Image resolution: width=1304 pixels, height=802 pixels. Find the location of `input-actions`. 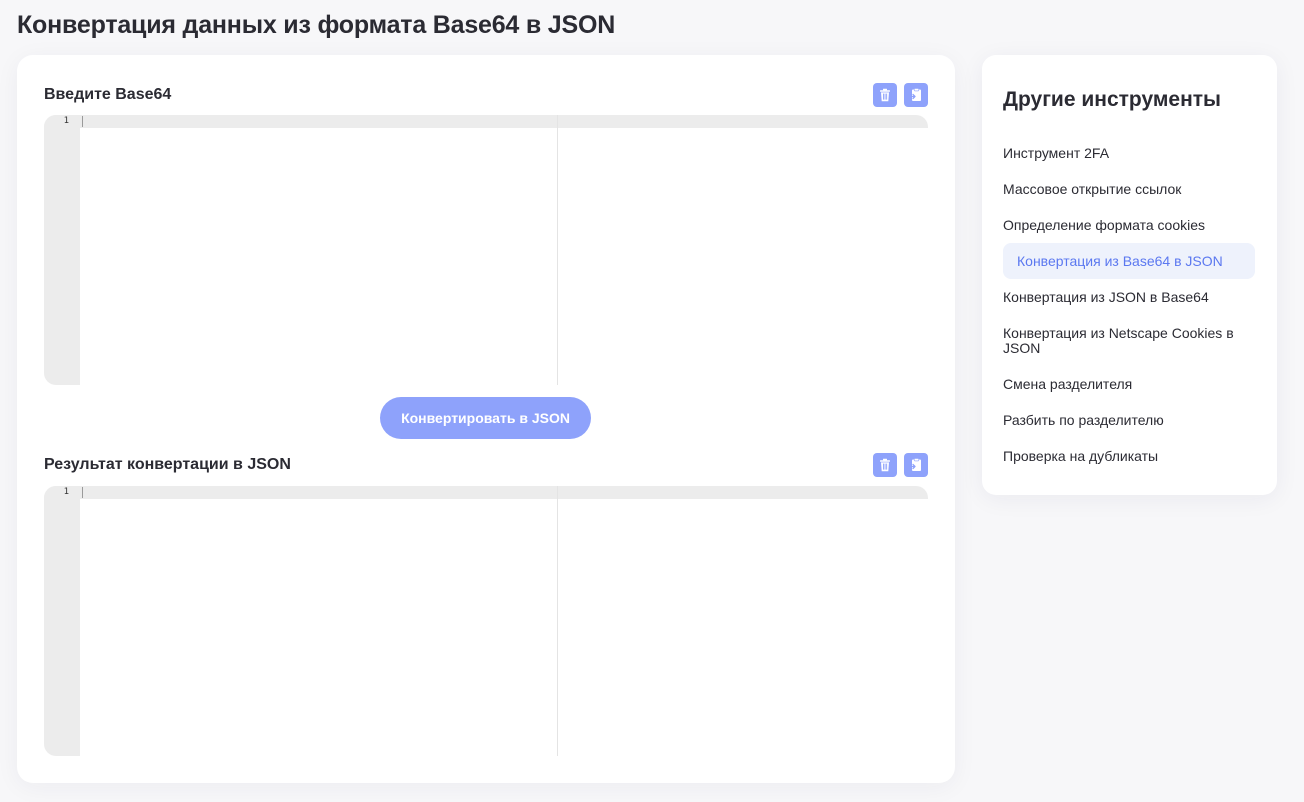

input-actions is located at coordinates (900, 95).